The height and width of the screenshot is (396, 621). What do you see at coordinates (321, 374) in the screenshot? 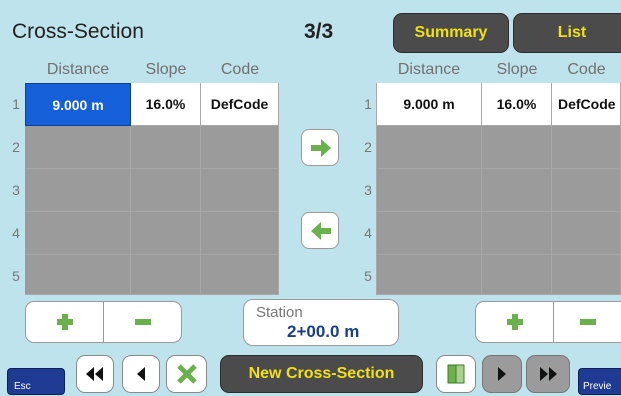
I see `new-cross-section-button: New Cross-Section` at bounding box center [321, 374].